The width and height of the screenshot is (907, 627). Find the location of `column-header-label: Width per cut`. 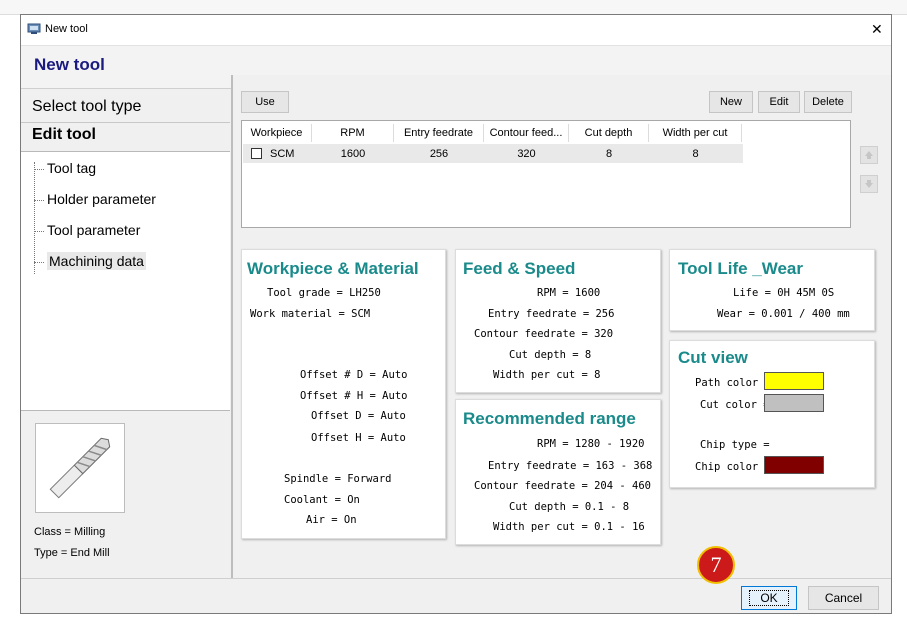

column-header-label: Width per cut is located at coordinates (695, 133).